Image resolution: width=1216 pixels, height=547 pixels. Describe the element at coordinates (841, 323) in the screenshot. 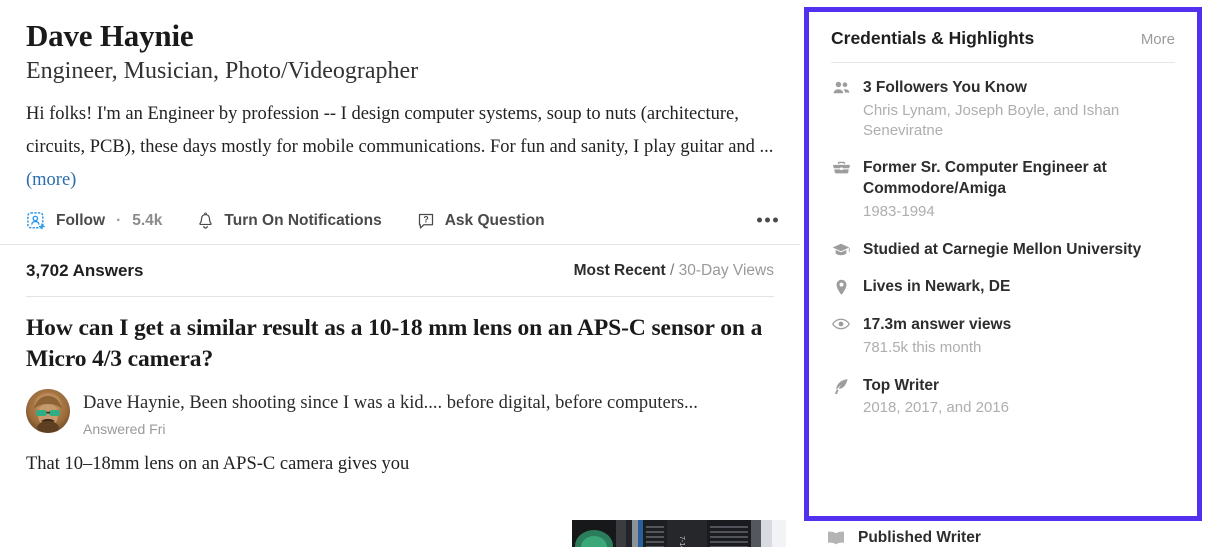

I see `eye-icon` at that location.